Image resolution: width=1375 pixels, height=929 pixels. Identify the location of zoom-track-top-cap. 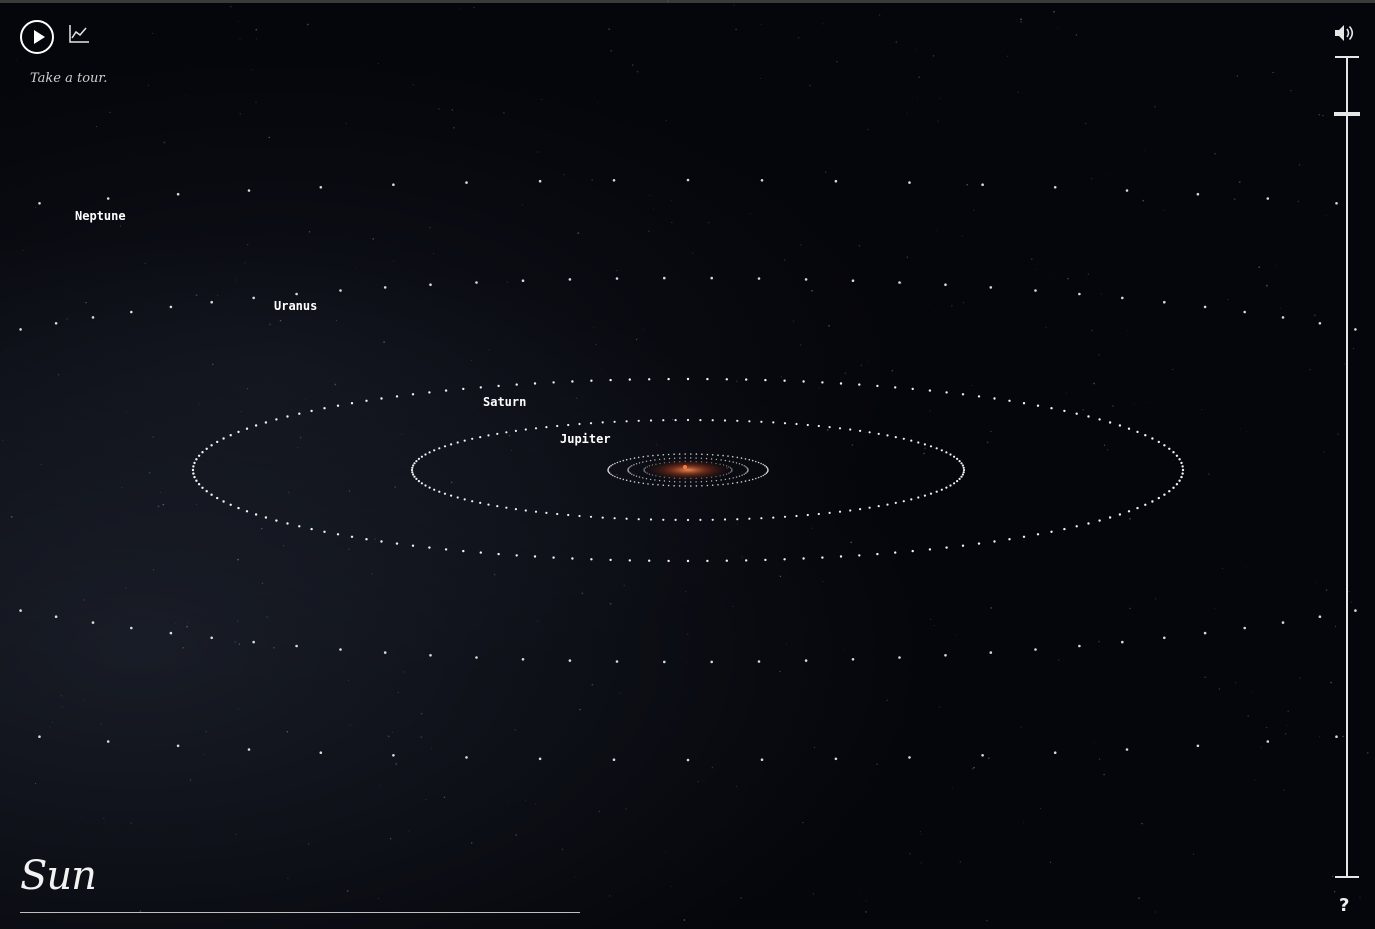
(1347, 57).